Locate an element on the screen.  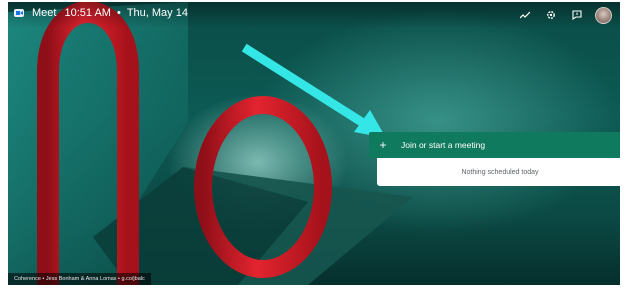
annotation-arrow is located at coordinates (308, 88).